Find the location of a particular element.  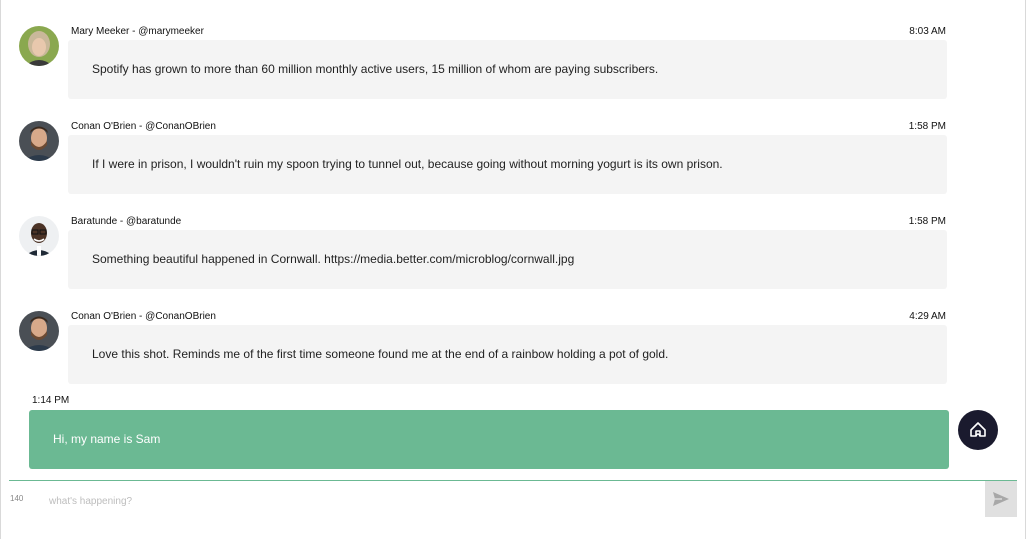

message-time: 4:29 AM is located at coordinates (927, 316).